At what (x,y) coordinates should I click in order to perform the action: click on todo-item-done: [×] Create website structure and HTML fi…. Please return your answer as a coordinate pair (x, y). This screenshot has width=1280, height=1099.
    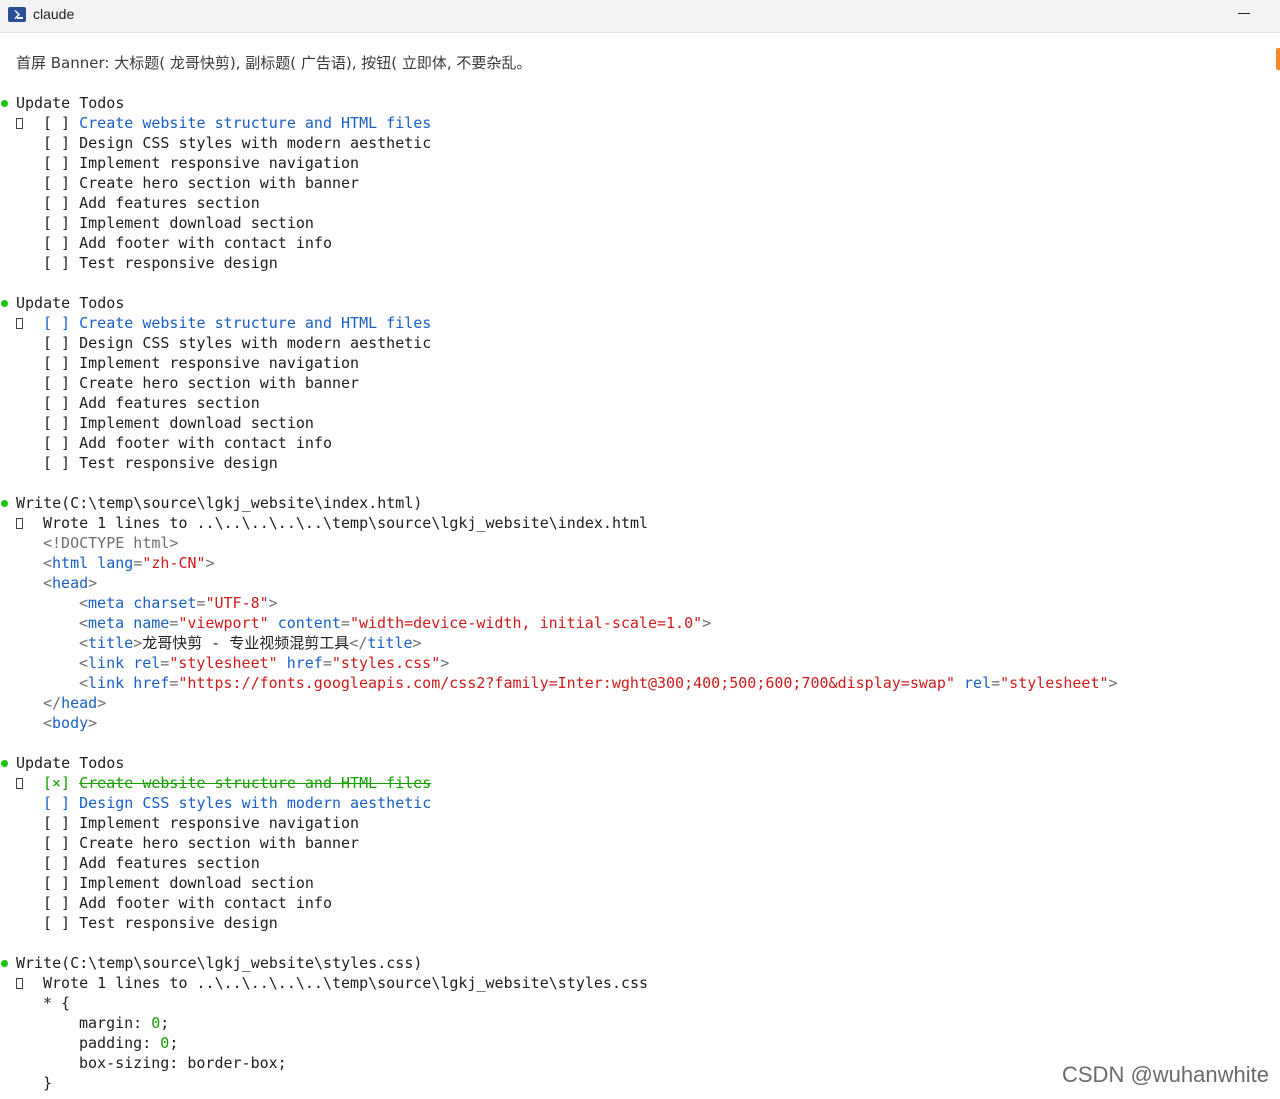
    Looking at the image, I should click on (237, 783).